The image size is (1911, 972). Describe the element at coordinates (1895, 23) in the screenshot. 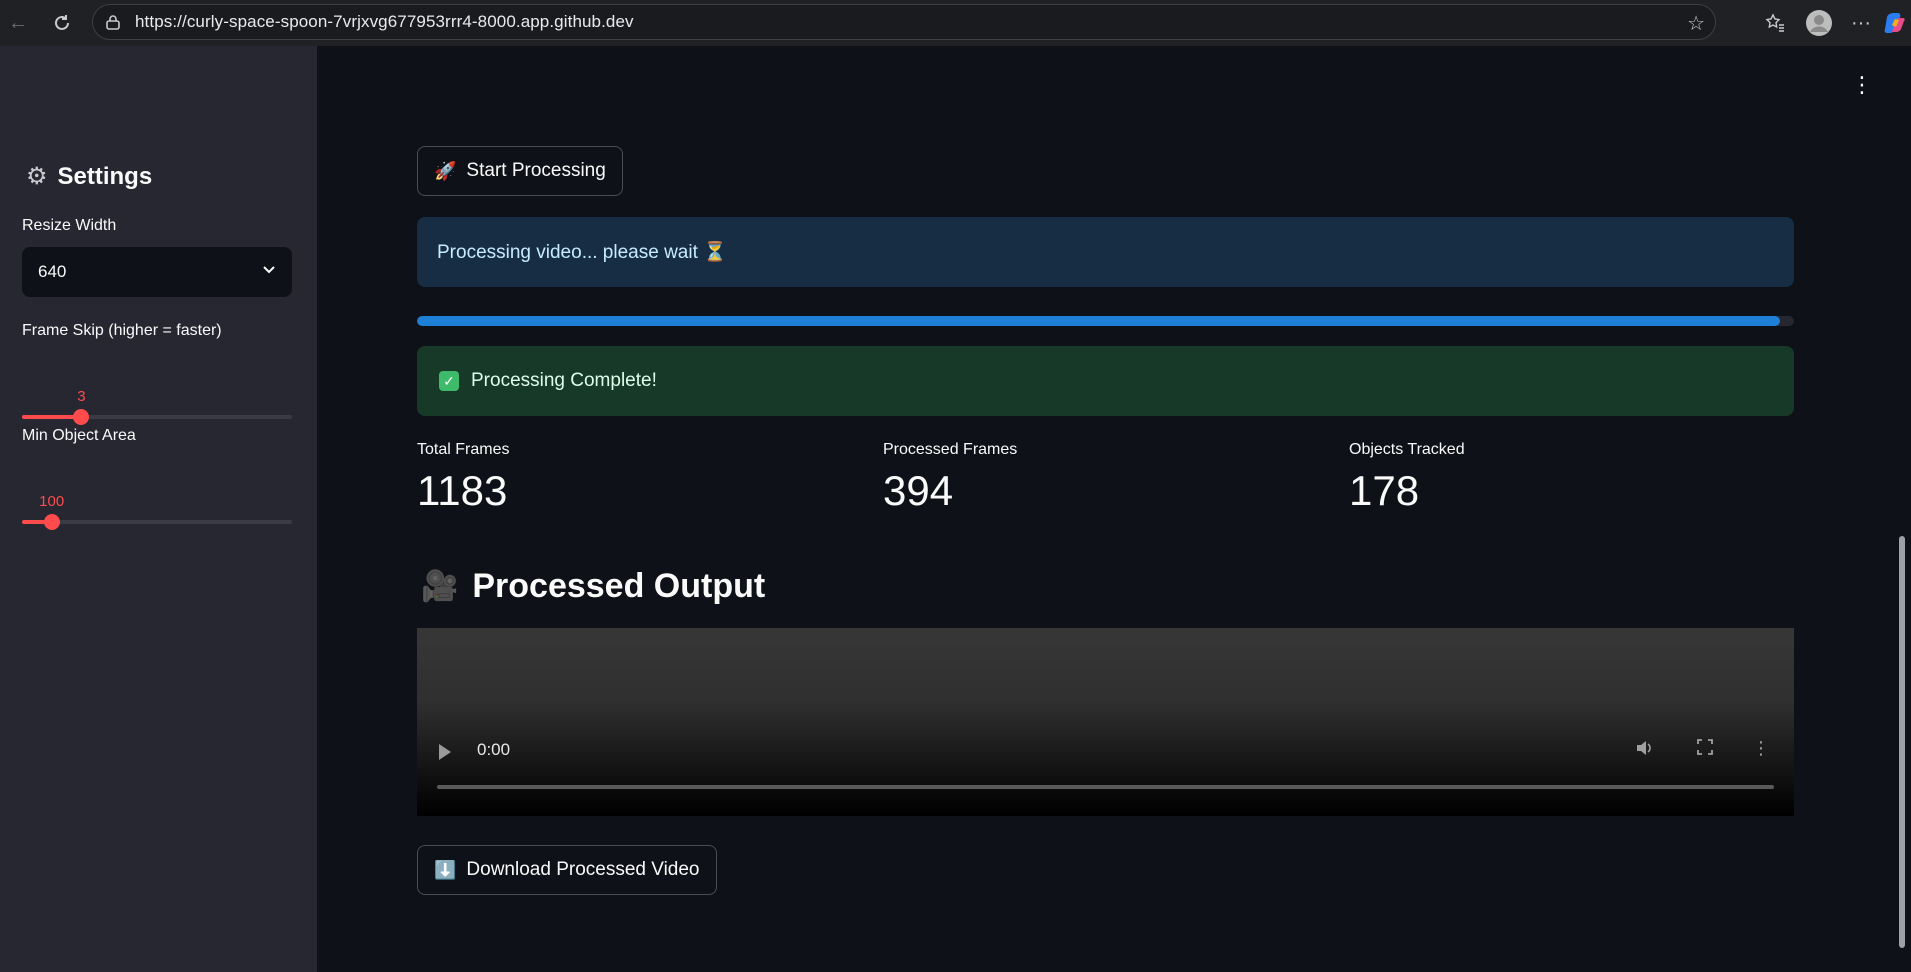

I see `copilot-icon` at that location.